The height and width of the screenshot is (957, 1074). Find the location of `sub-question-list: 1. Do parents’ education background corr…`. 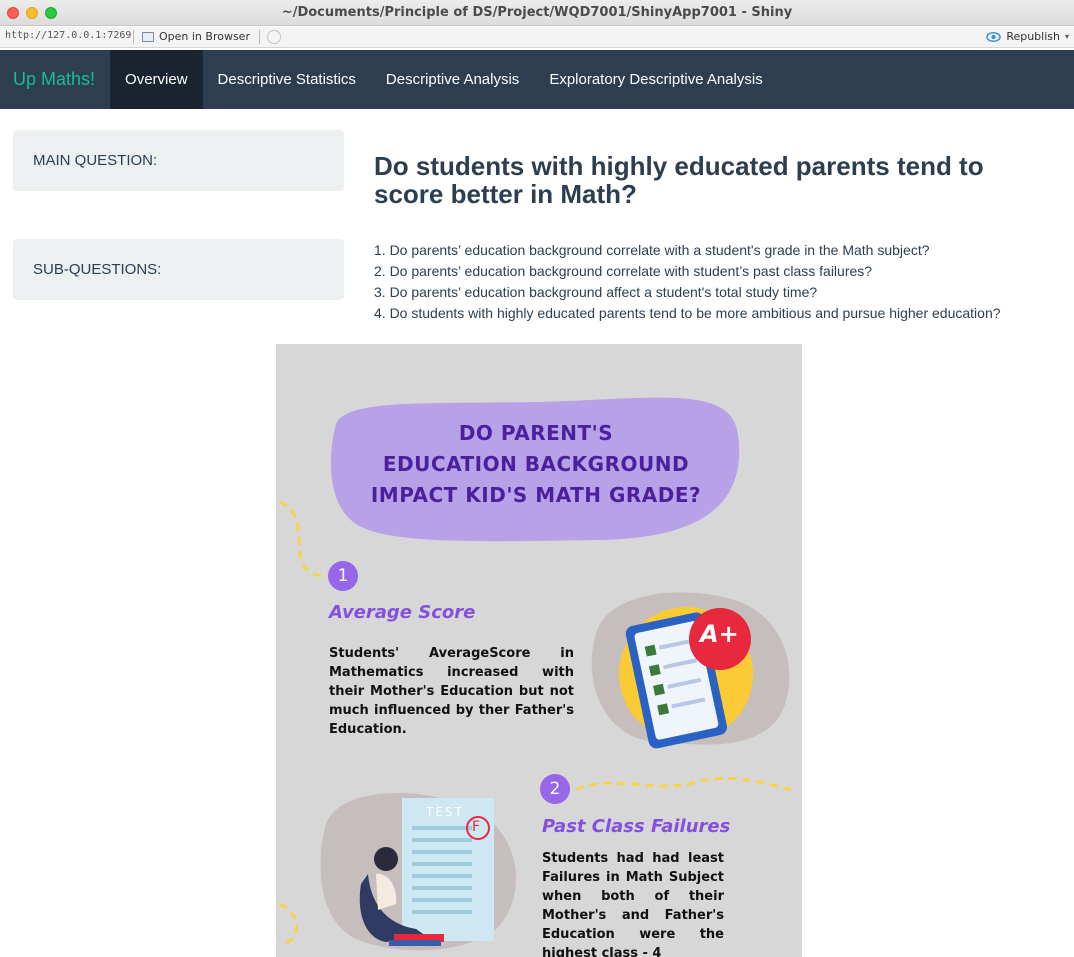

sub-question-list: 1. Do parents’ education background corr… is located at coordinates (687, 282).